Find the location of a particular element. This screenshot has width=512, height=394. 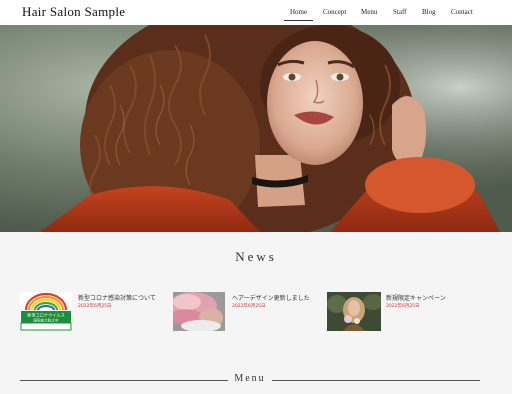

covid-sign-image: 新型コロナウイルス 感染拡大防止中 is located at coordinates (46, 311).